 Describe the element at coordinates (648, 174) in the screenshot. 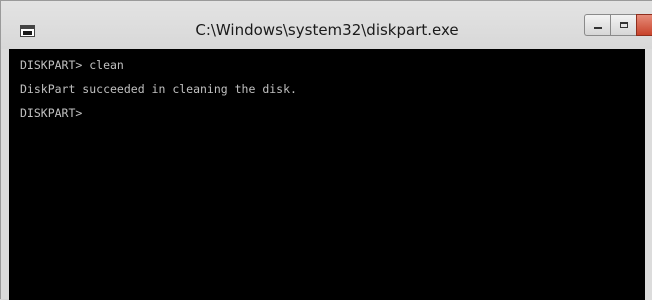

I see `window-right-border` at that location.